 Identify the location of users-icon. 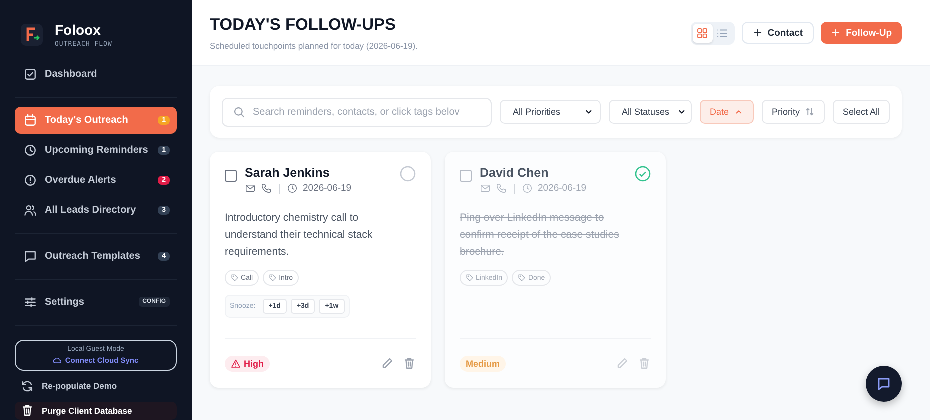
(30, 210).